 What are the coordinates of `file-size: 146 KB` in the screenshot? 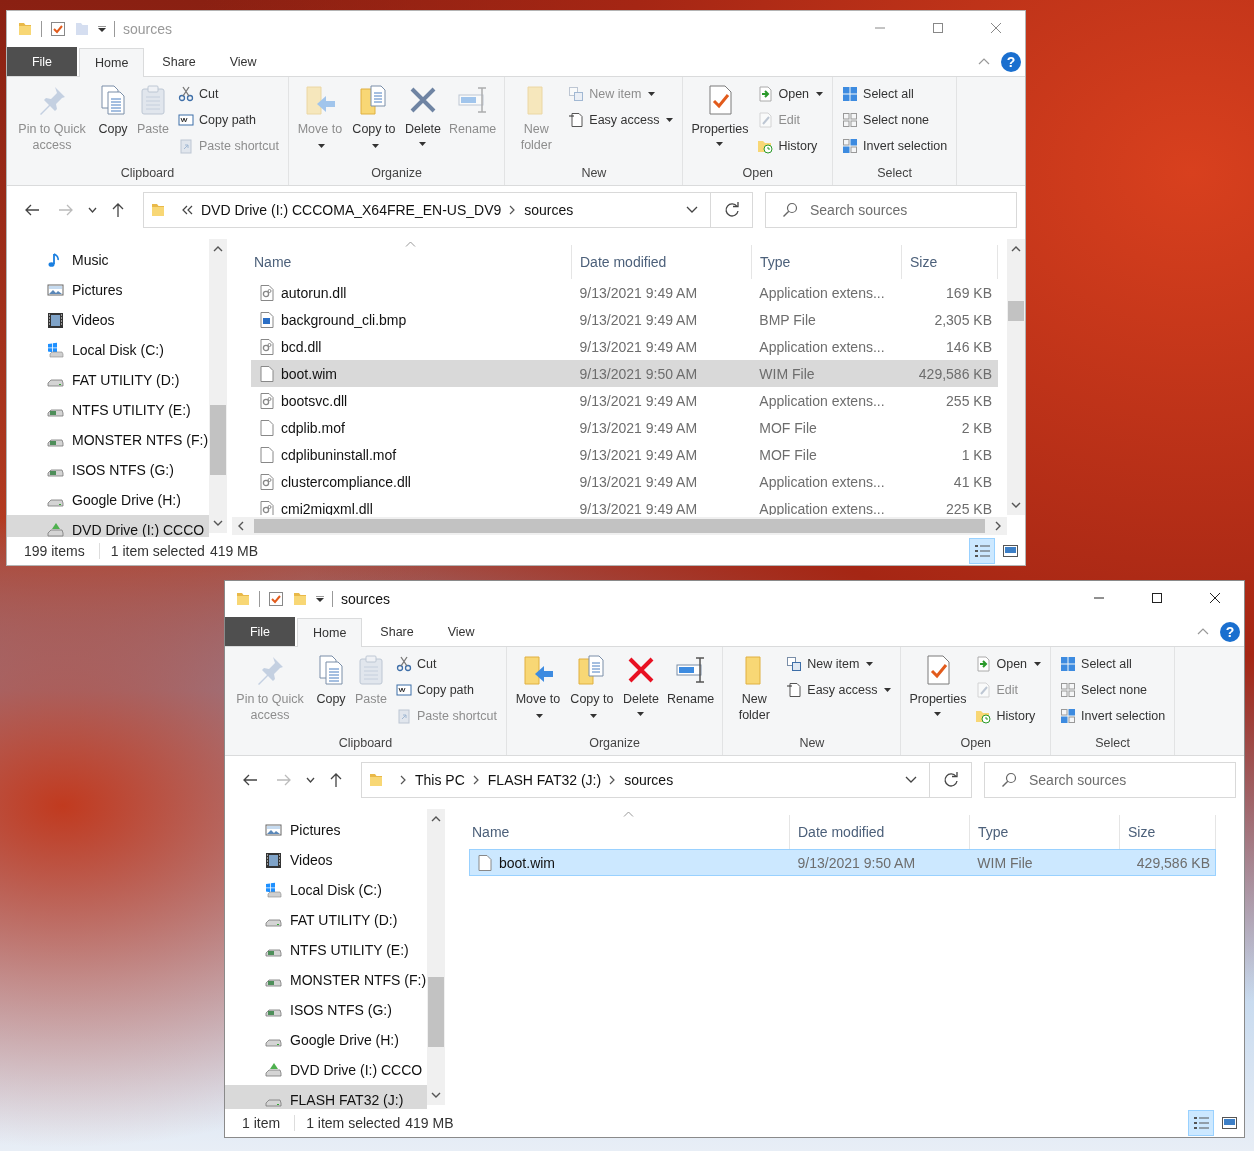 It's located at (969, 346).